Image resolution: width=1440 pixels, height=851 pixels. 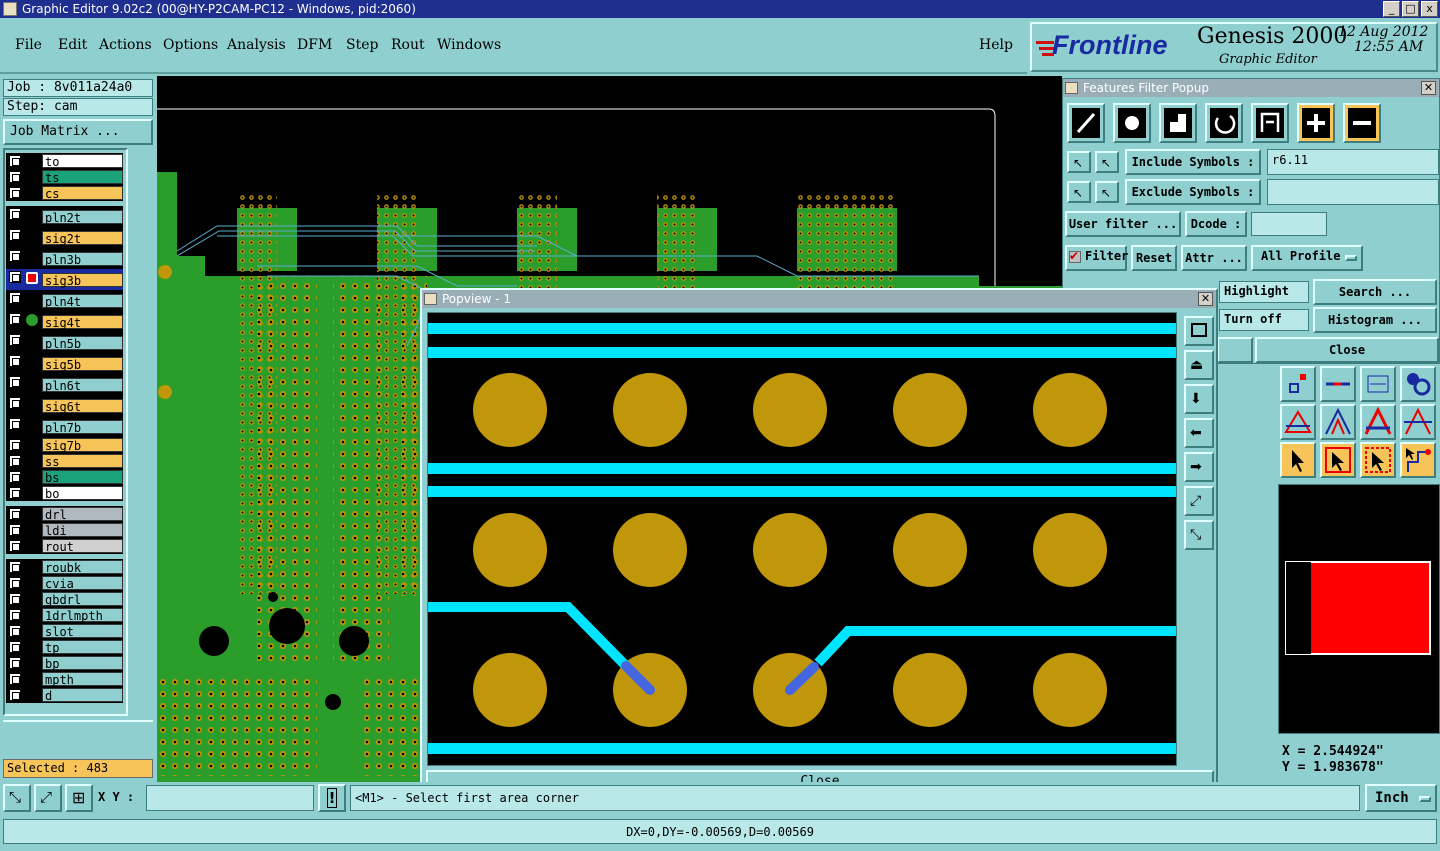 What do you see at coordinates (1154, 258) in the screenshot?
I see `reset-button: Reset` at bounding box center [1154, 258].